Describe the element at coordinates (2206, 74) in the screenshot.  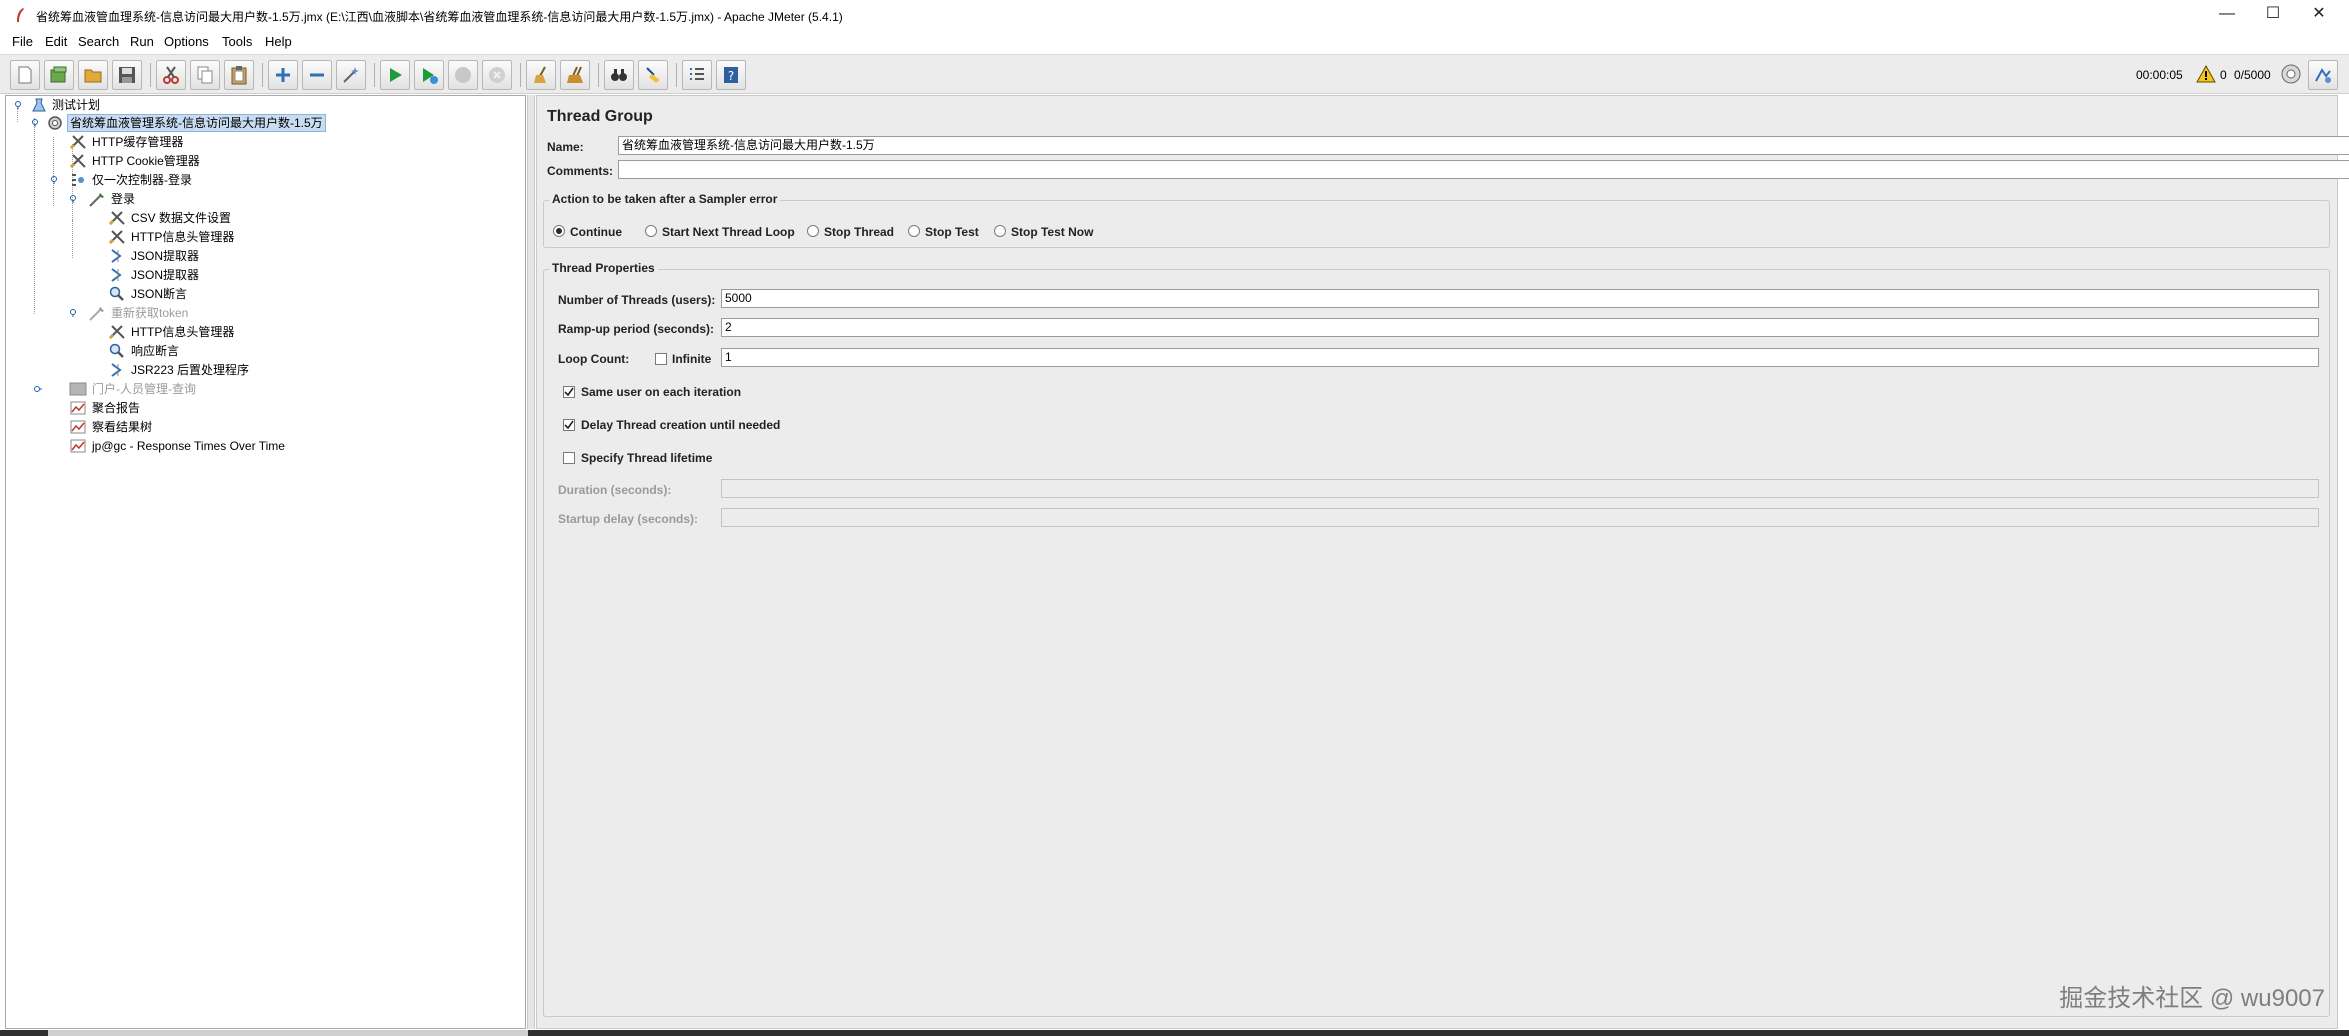
I see `warning-icon` at that location.